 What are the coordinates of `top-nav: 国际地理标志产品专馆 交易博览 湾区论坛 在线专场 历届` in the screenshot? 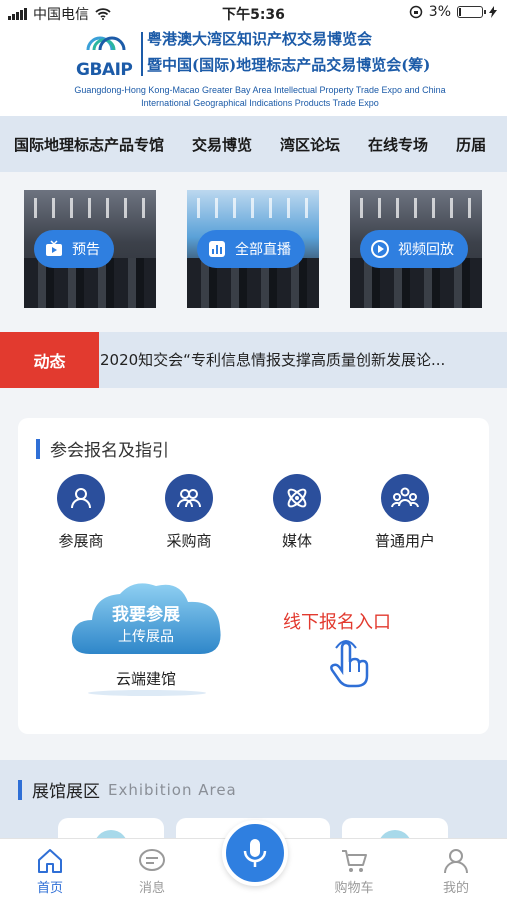 It's located at (253, 144).